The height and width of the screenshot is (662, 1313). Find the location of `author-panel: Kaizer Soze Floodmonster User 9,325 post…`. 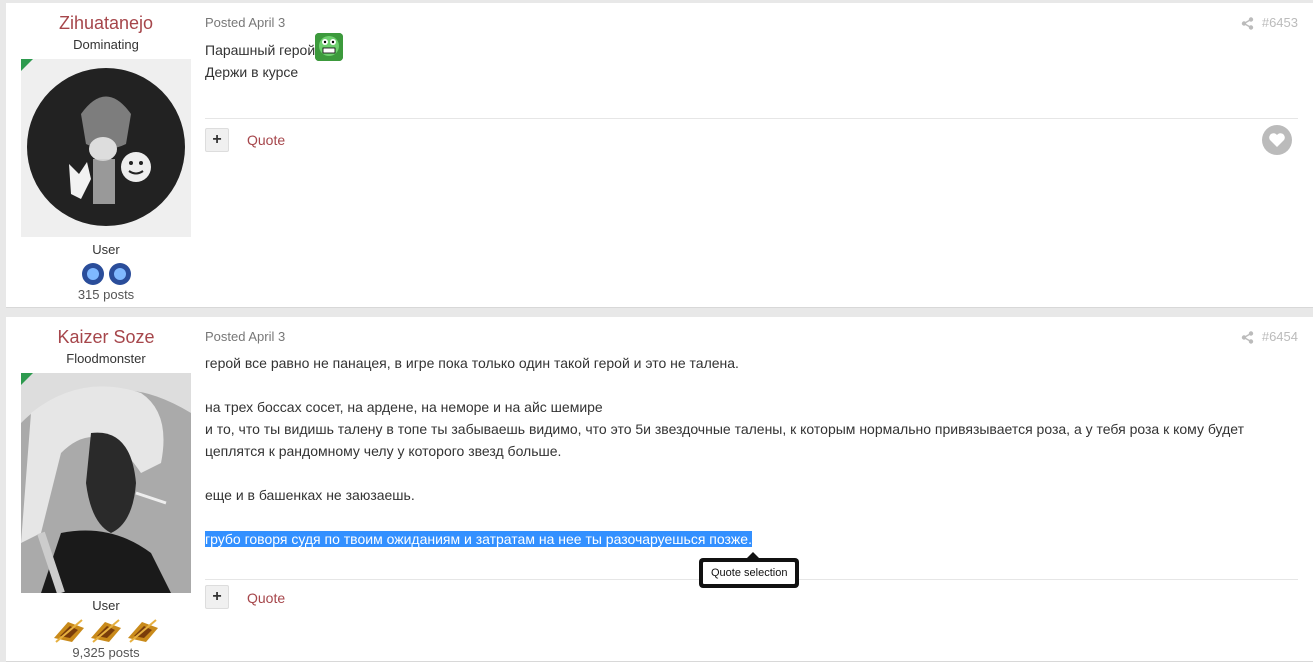

author-panel: Kaizer Soze Floodmonster User 9,325 post… is located at coordinates (106, 489).